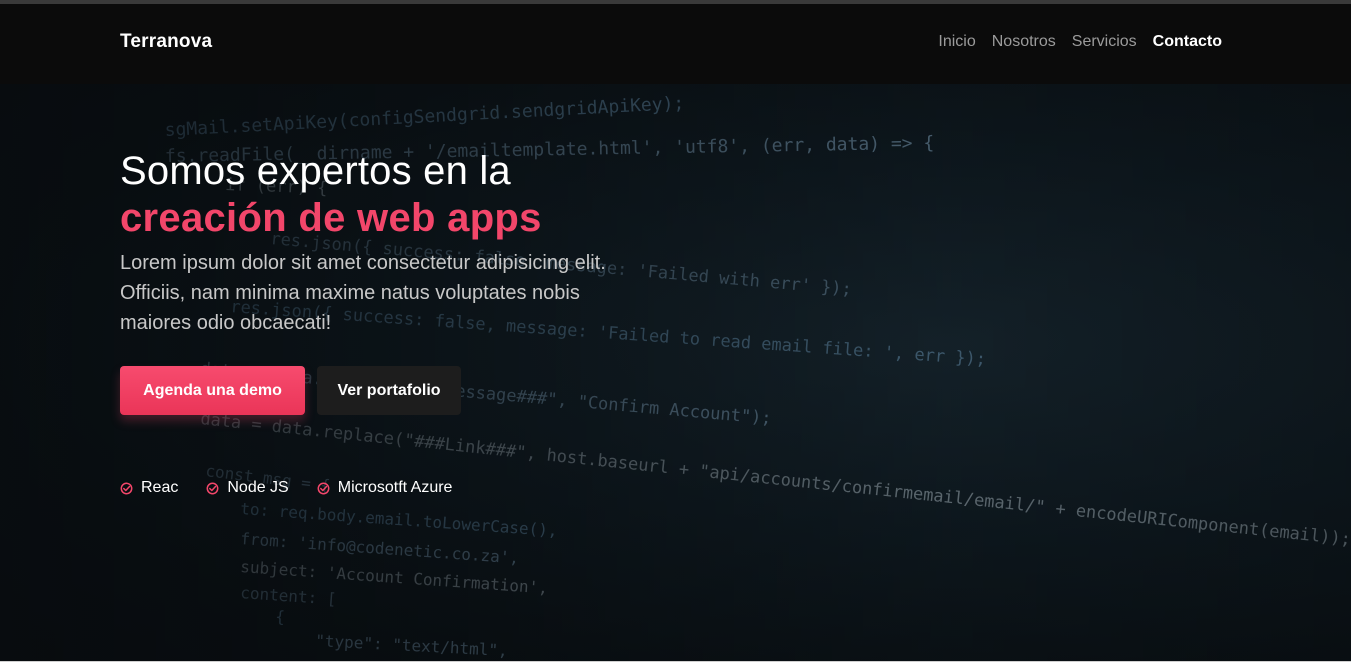 This screenshot has width=1351, height=662. Describe the element at coordinates (1104, 42) in the screenshot. I see `nav-item-servicios: Servicios` at that location.